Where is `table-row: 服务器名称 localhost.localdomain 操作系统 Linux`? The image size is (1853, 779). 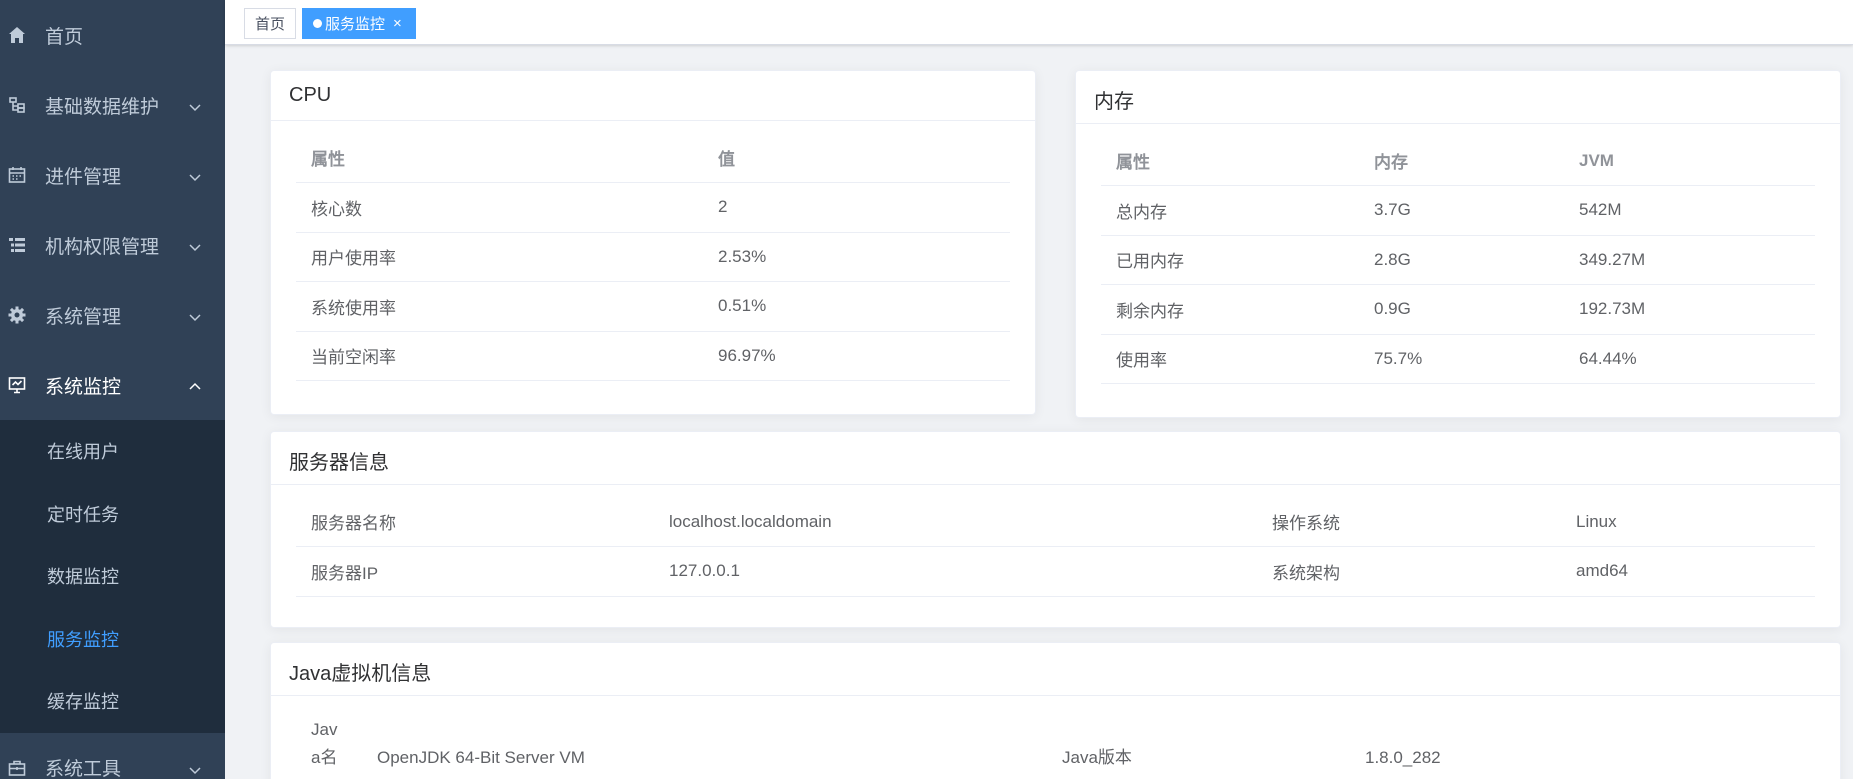 table-row: 服务器名称 localhost.localdomain 操作系统 Linux is located at coordinates (1055, 522).